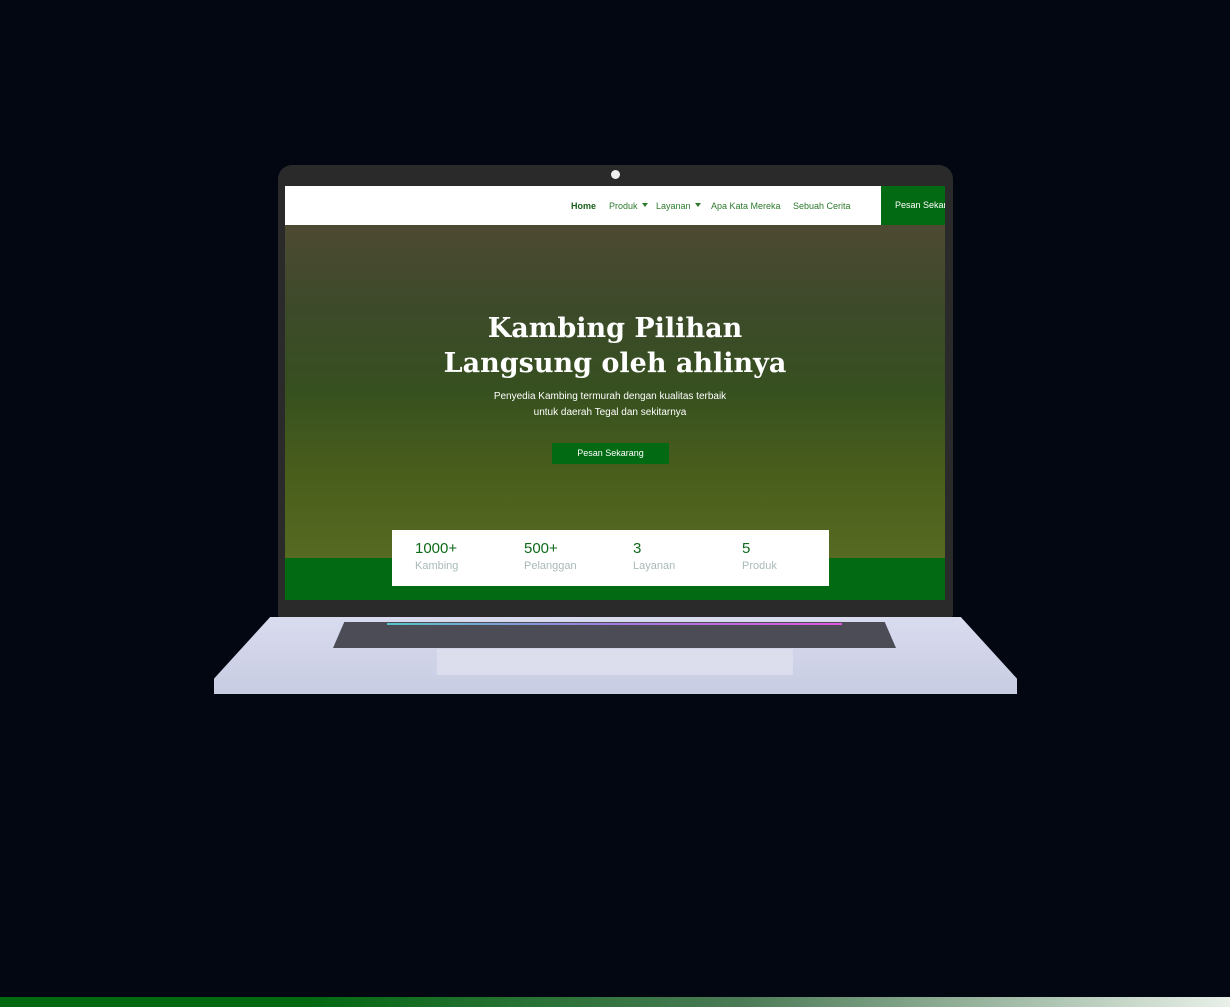 The image size is (1230, 1007). Describe the element at coordinates (615, 363) in the screenshot. I see `hero-title-line2: Langsung oleh ahlinya` at that location.